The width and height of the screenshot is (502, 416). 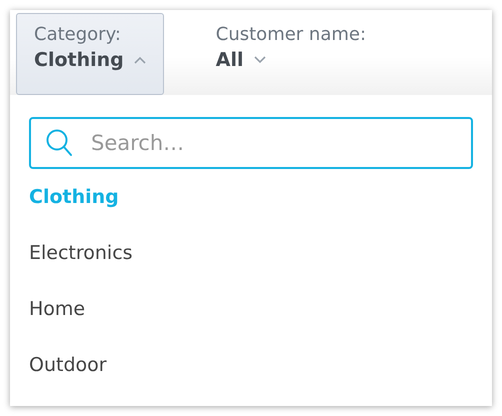 I want to click on chevron-down-icon, so click(x=260, y=60).